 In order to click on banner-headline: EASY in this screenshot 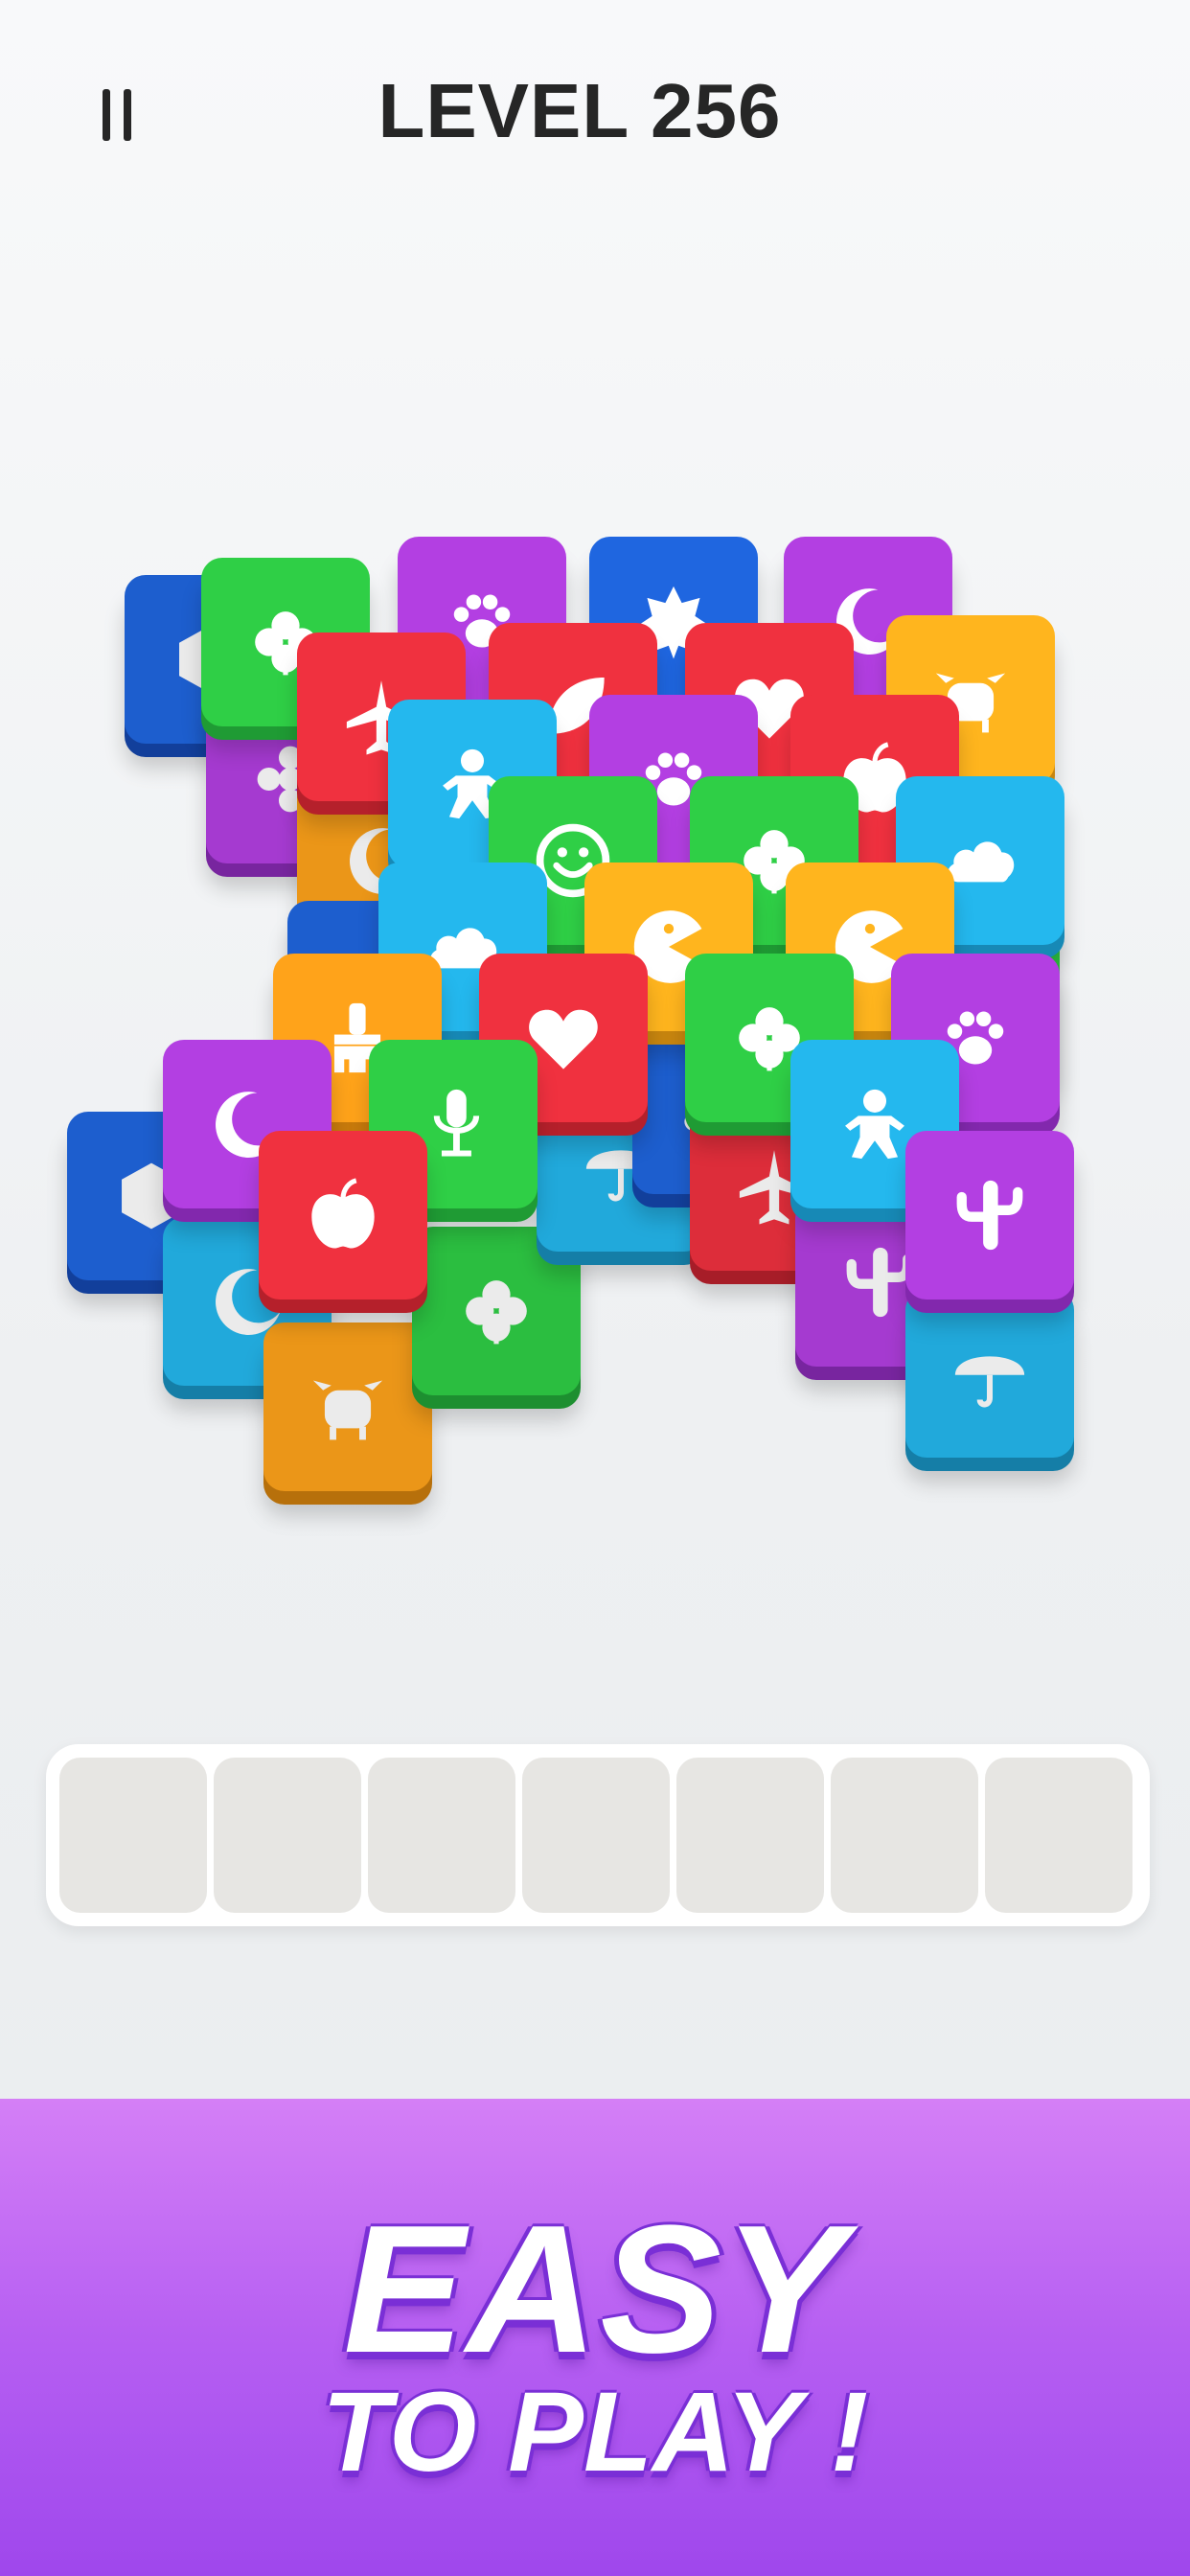, I will do `click(595, 2289)`.